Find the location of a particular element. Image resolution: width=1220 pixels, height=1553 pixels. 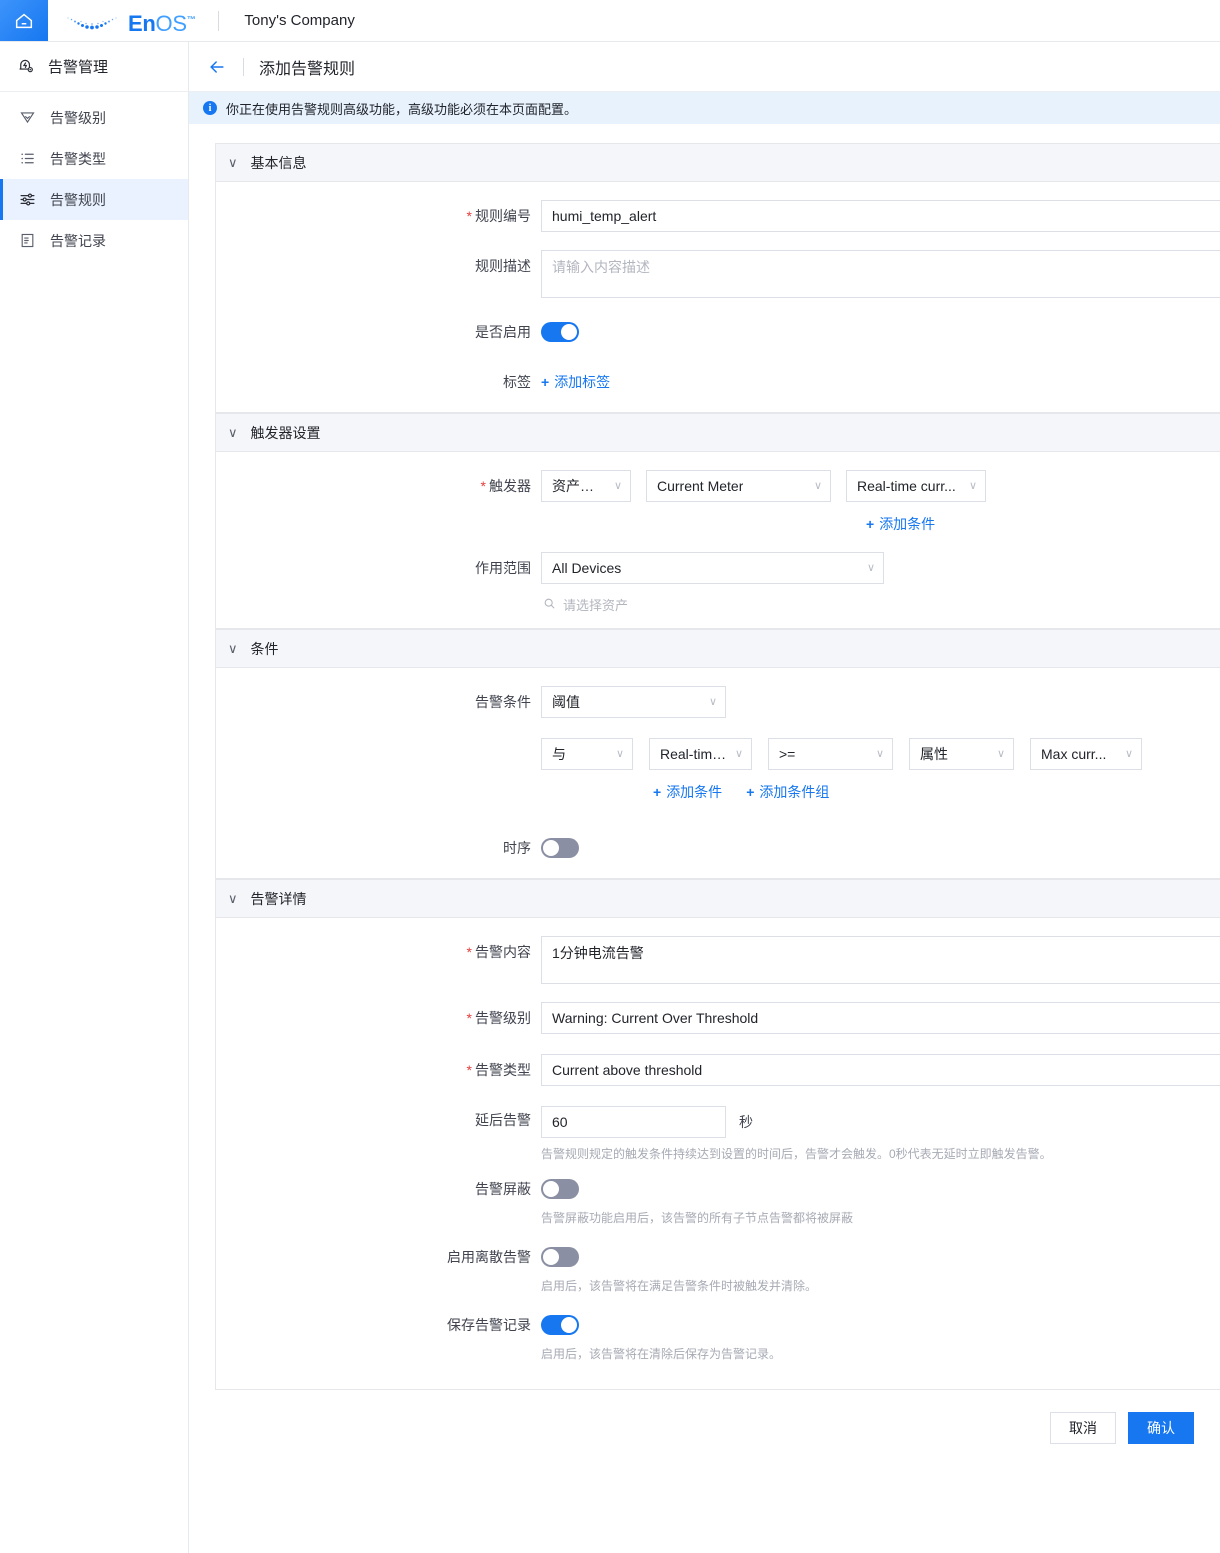

alarm-type-row: * 告警类型 Current above threshold is located at coordinates (718, 1070).